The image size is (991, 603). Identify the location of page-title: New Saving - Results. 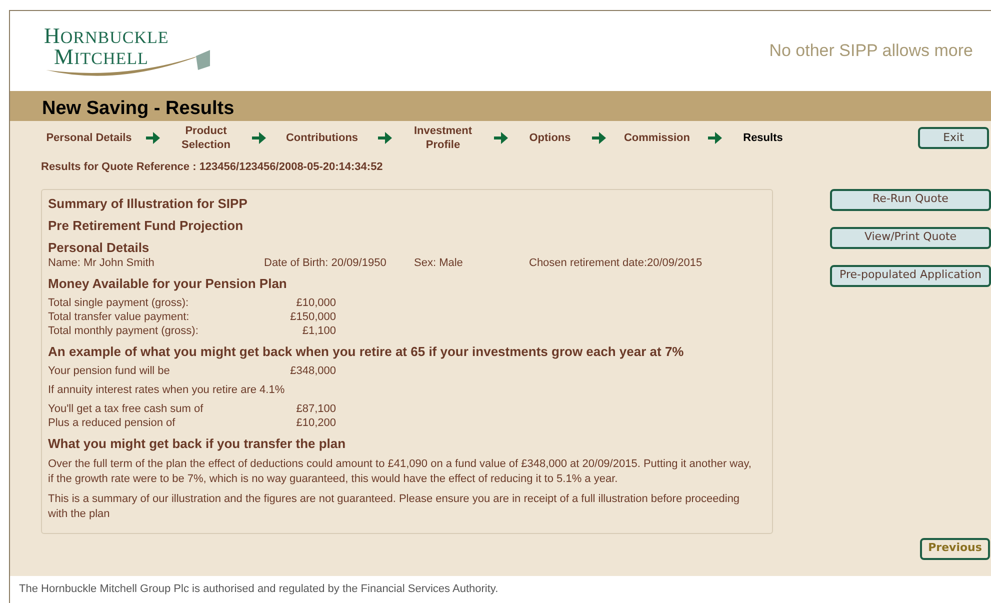
(138, 109).